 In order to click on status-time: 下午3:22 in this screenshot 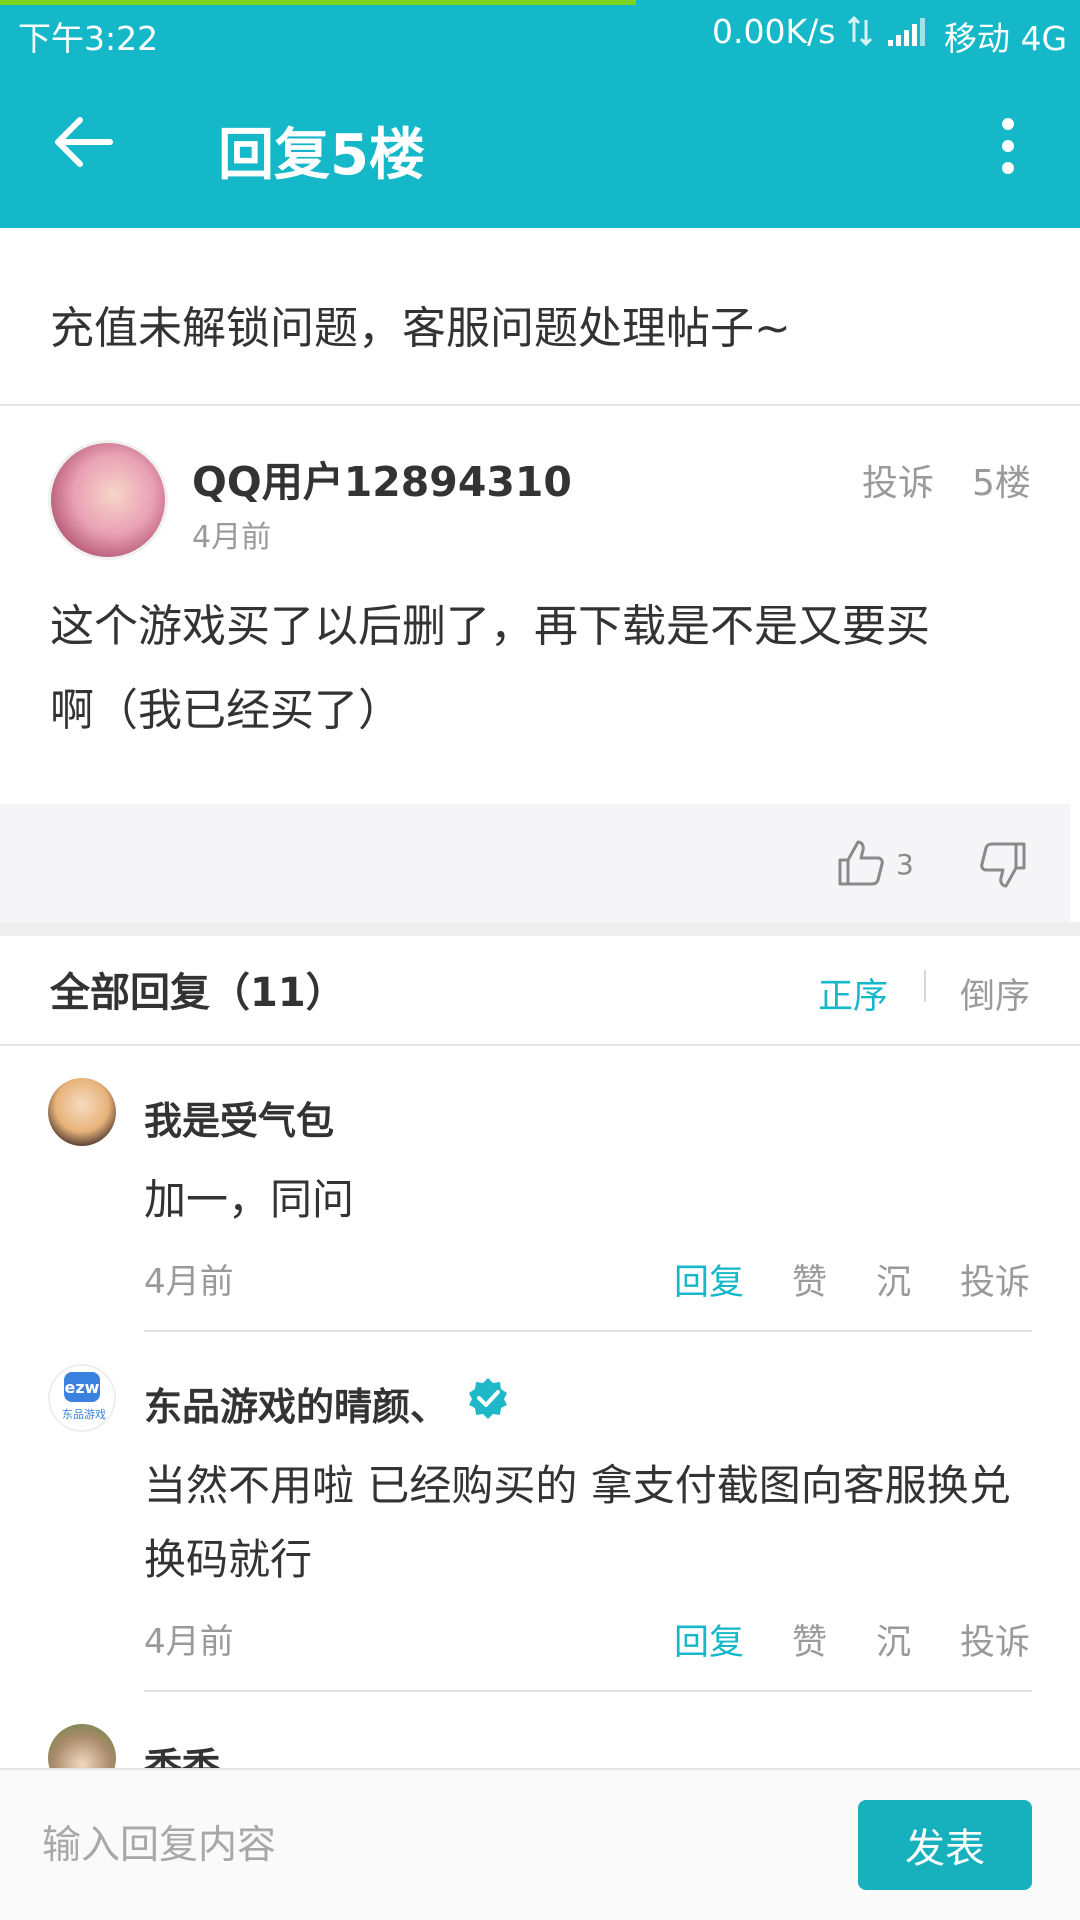, I will do `click(88, 38)`.